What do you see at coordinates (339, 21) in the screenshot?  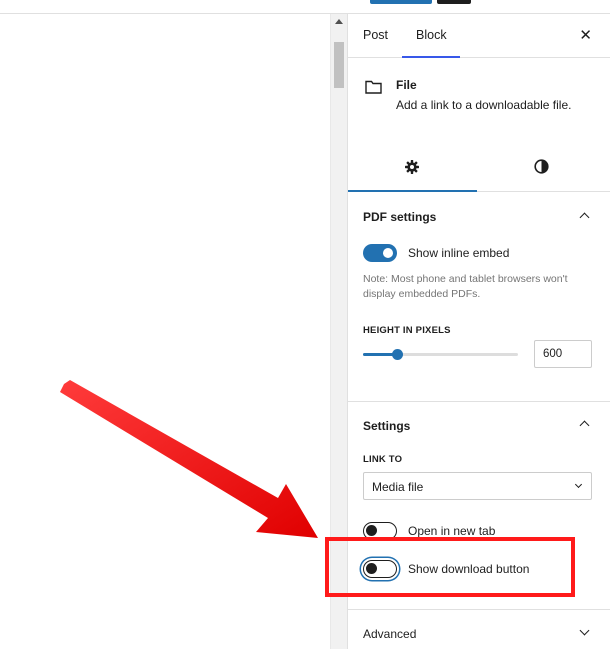 I see `scroll-up-arrow-icon` at bounding box center [339, 21].